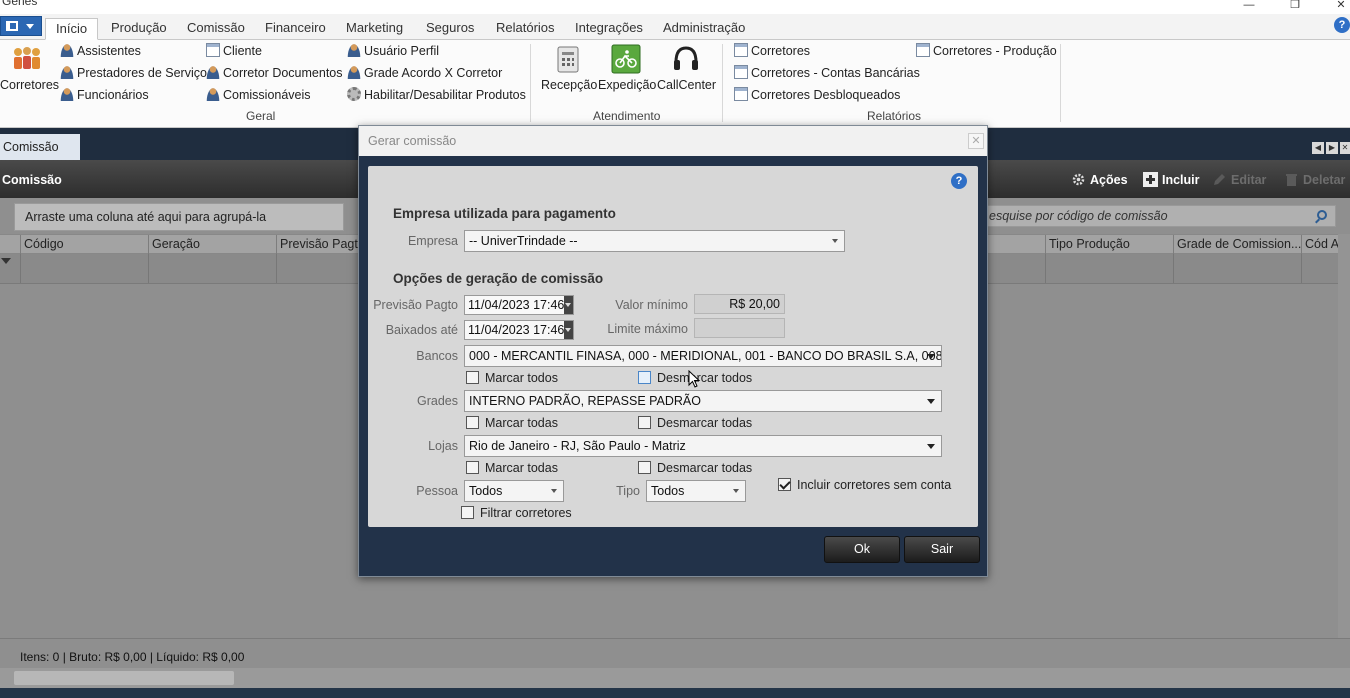 This screenshot has height=698, width=1350. What do you see at coordinates (450, 29) in the screenshot?
I see `tab-seguros: Seguros` at bounding box center [450, 29].